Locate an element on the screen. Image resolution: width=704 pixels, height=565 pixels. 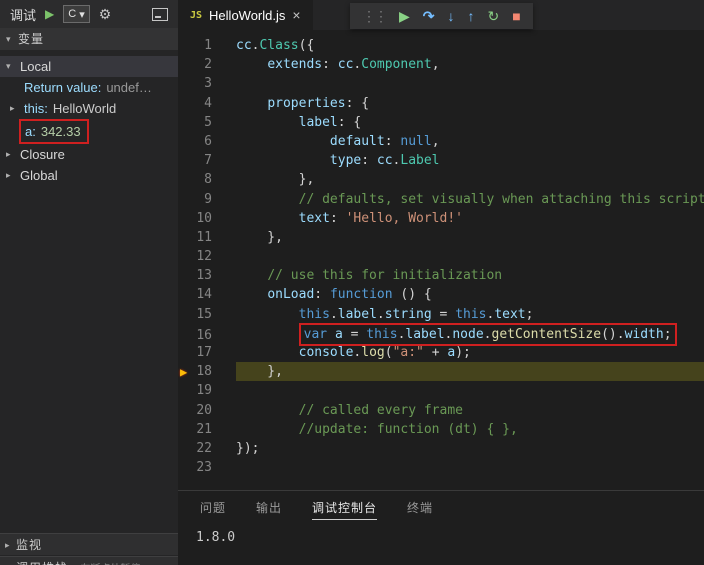
code-line: 23 is located at coordinates (441, 467).